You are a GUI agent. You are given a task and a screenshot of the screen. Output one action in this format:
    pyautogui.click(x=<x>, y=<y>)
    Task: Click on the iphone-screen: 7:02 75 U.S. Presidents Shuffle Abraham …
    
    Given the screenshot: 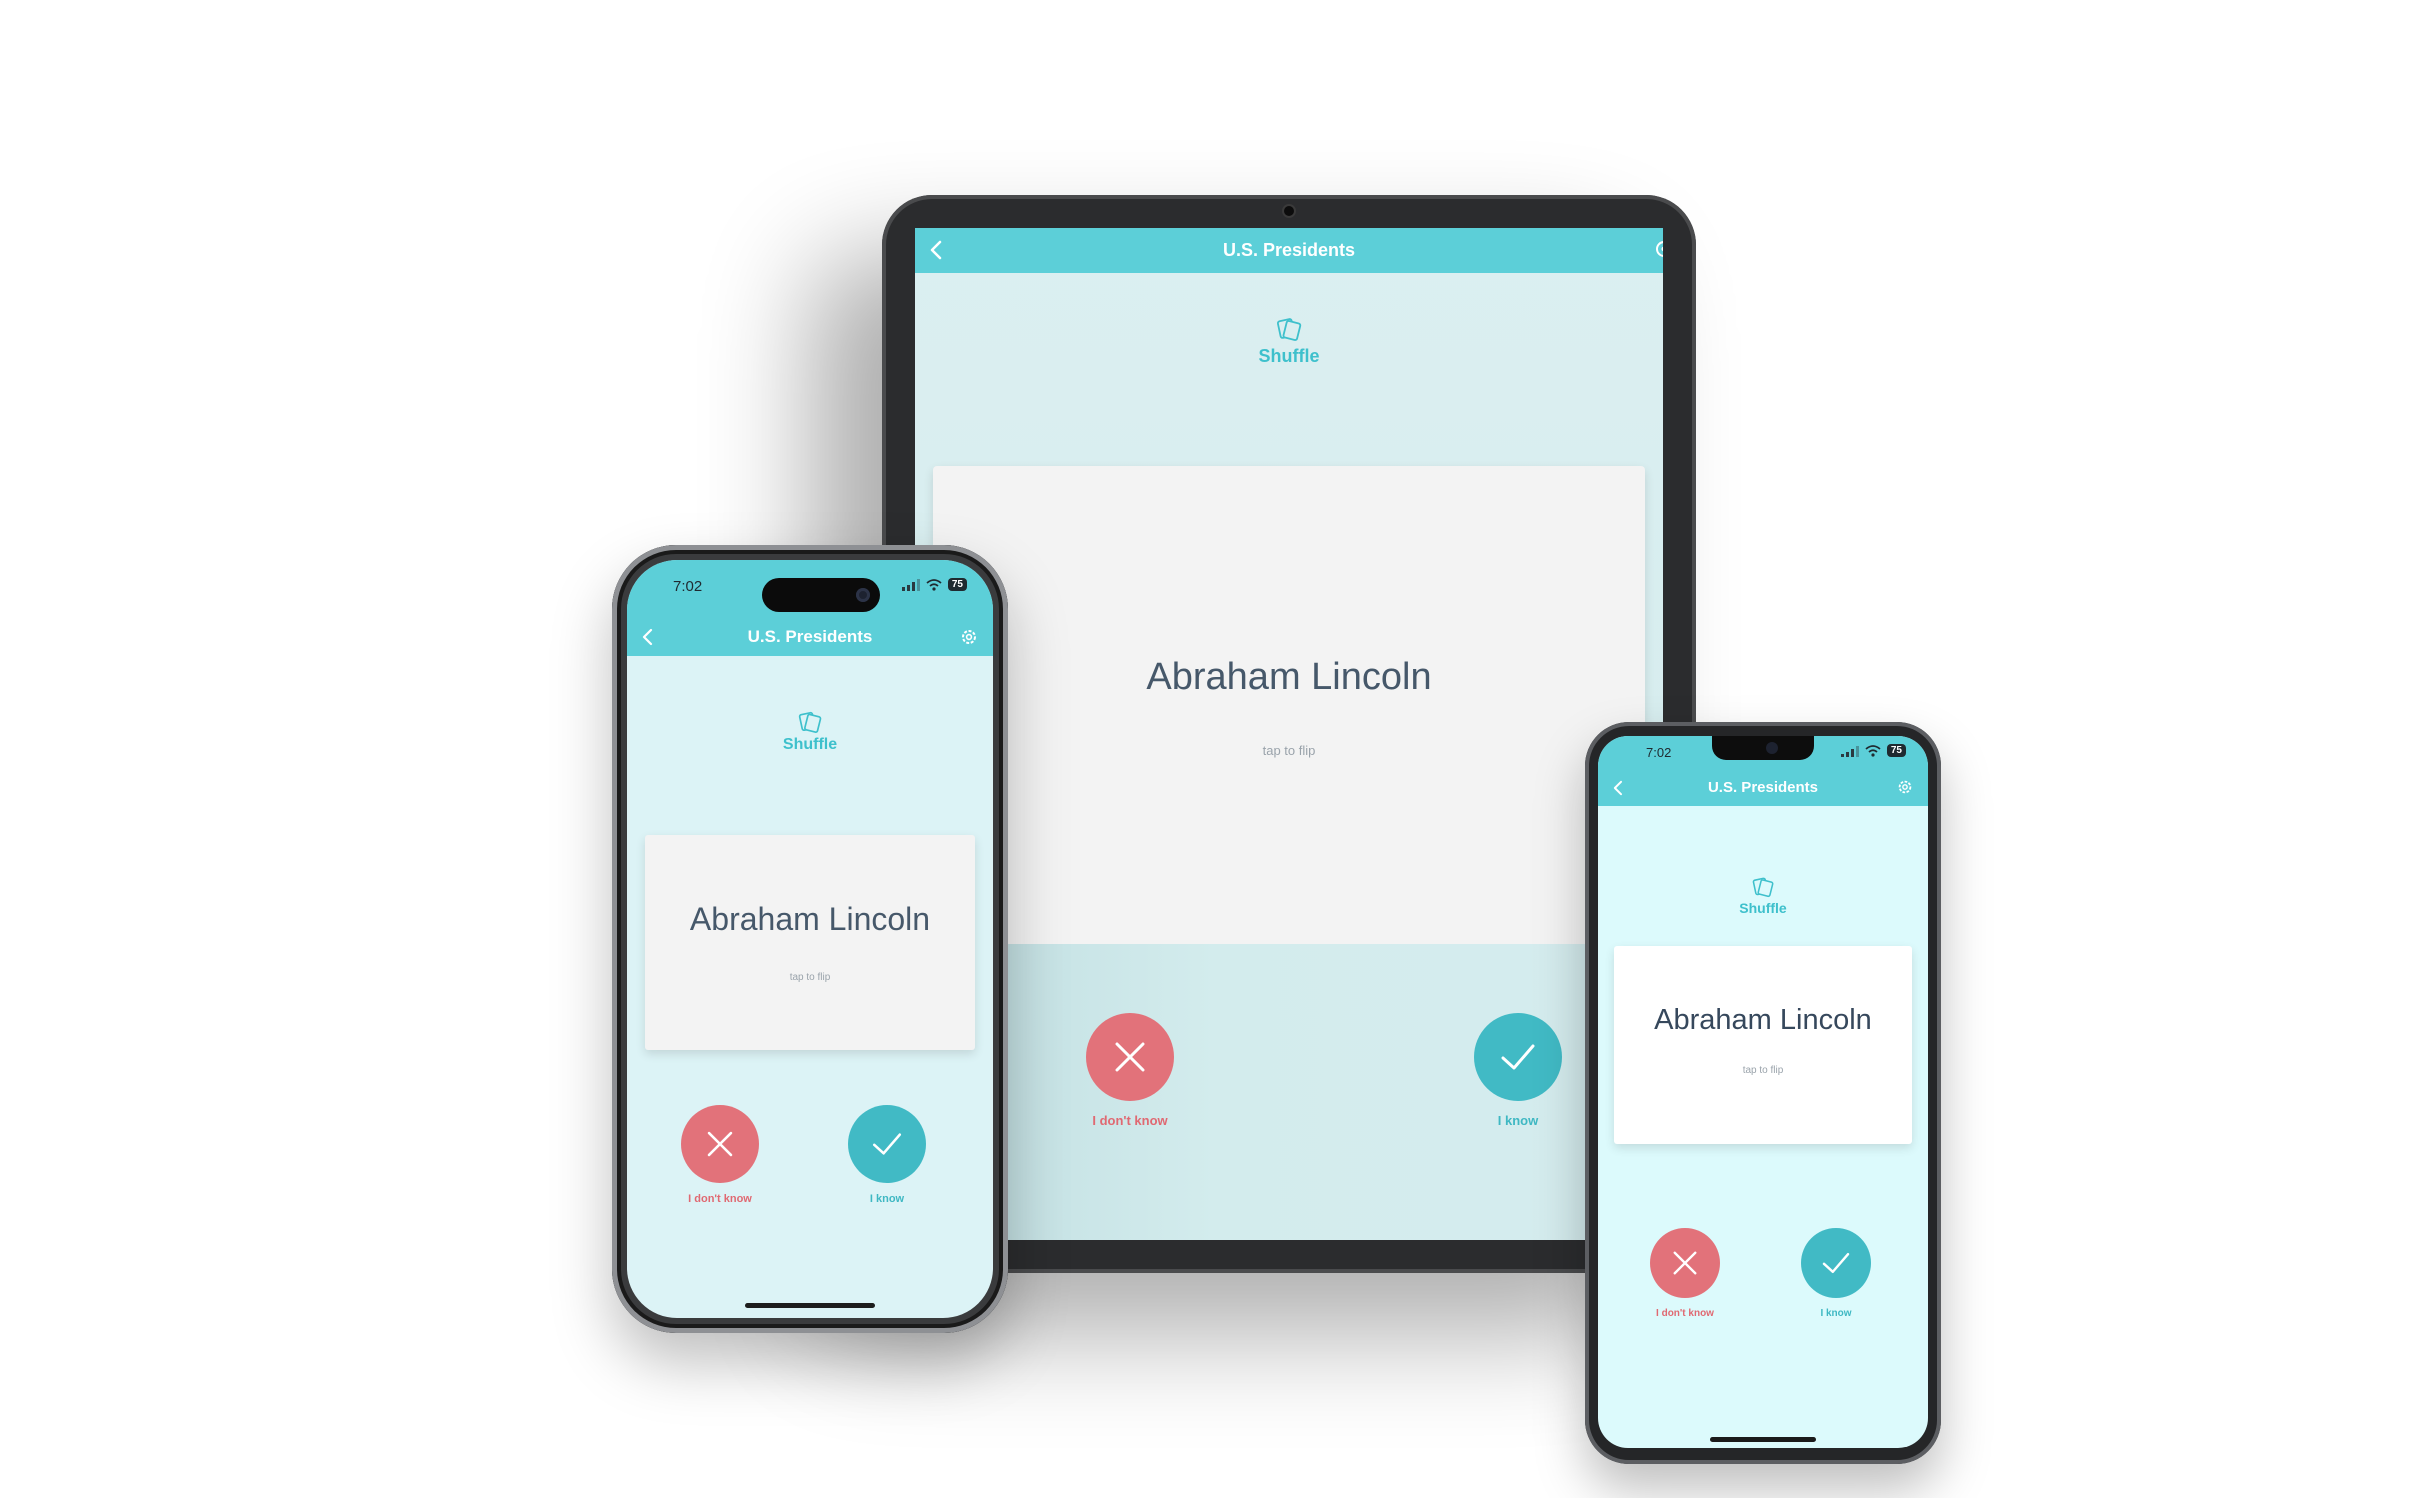 What is the action you would take?
    pyautogui.click(x=810, y=939)
    